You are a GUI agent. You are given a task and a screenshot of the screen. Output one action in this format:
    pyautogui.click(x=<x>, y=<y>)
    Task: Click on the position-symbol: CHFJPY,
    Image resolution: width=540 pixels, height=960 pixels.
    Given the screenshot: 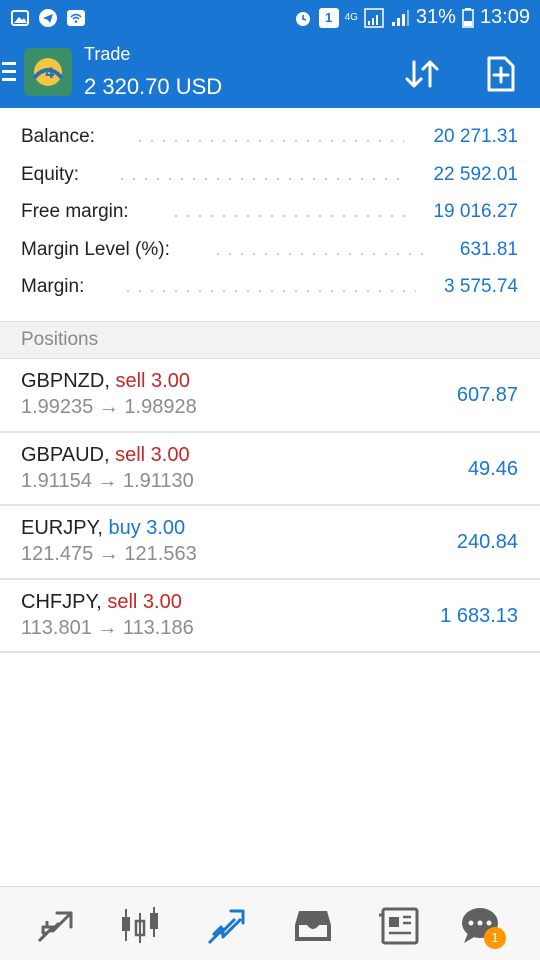 What is the action you would take?
    pyautogui.click(x=61, y=601)
    